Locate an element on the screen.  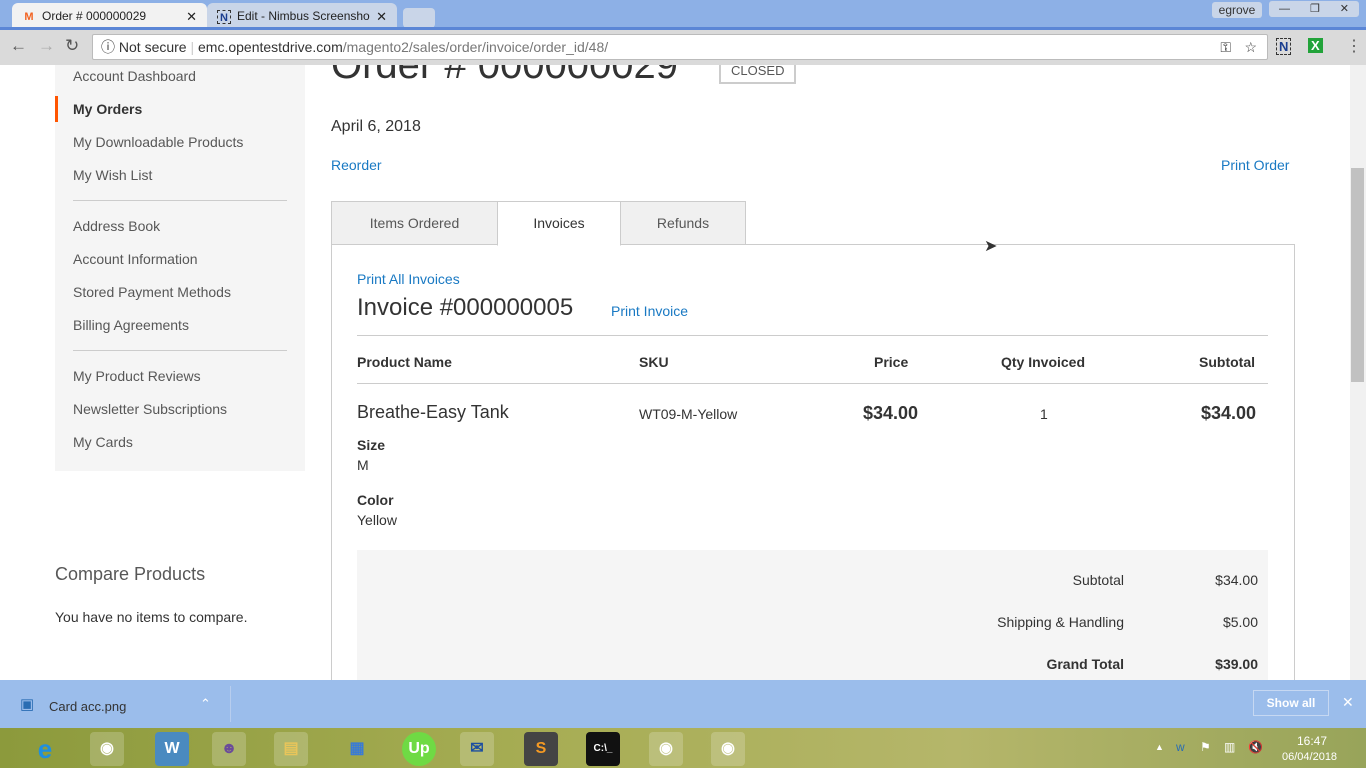
excel-extension-icon: X is located at coordinates (1315, 45).